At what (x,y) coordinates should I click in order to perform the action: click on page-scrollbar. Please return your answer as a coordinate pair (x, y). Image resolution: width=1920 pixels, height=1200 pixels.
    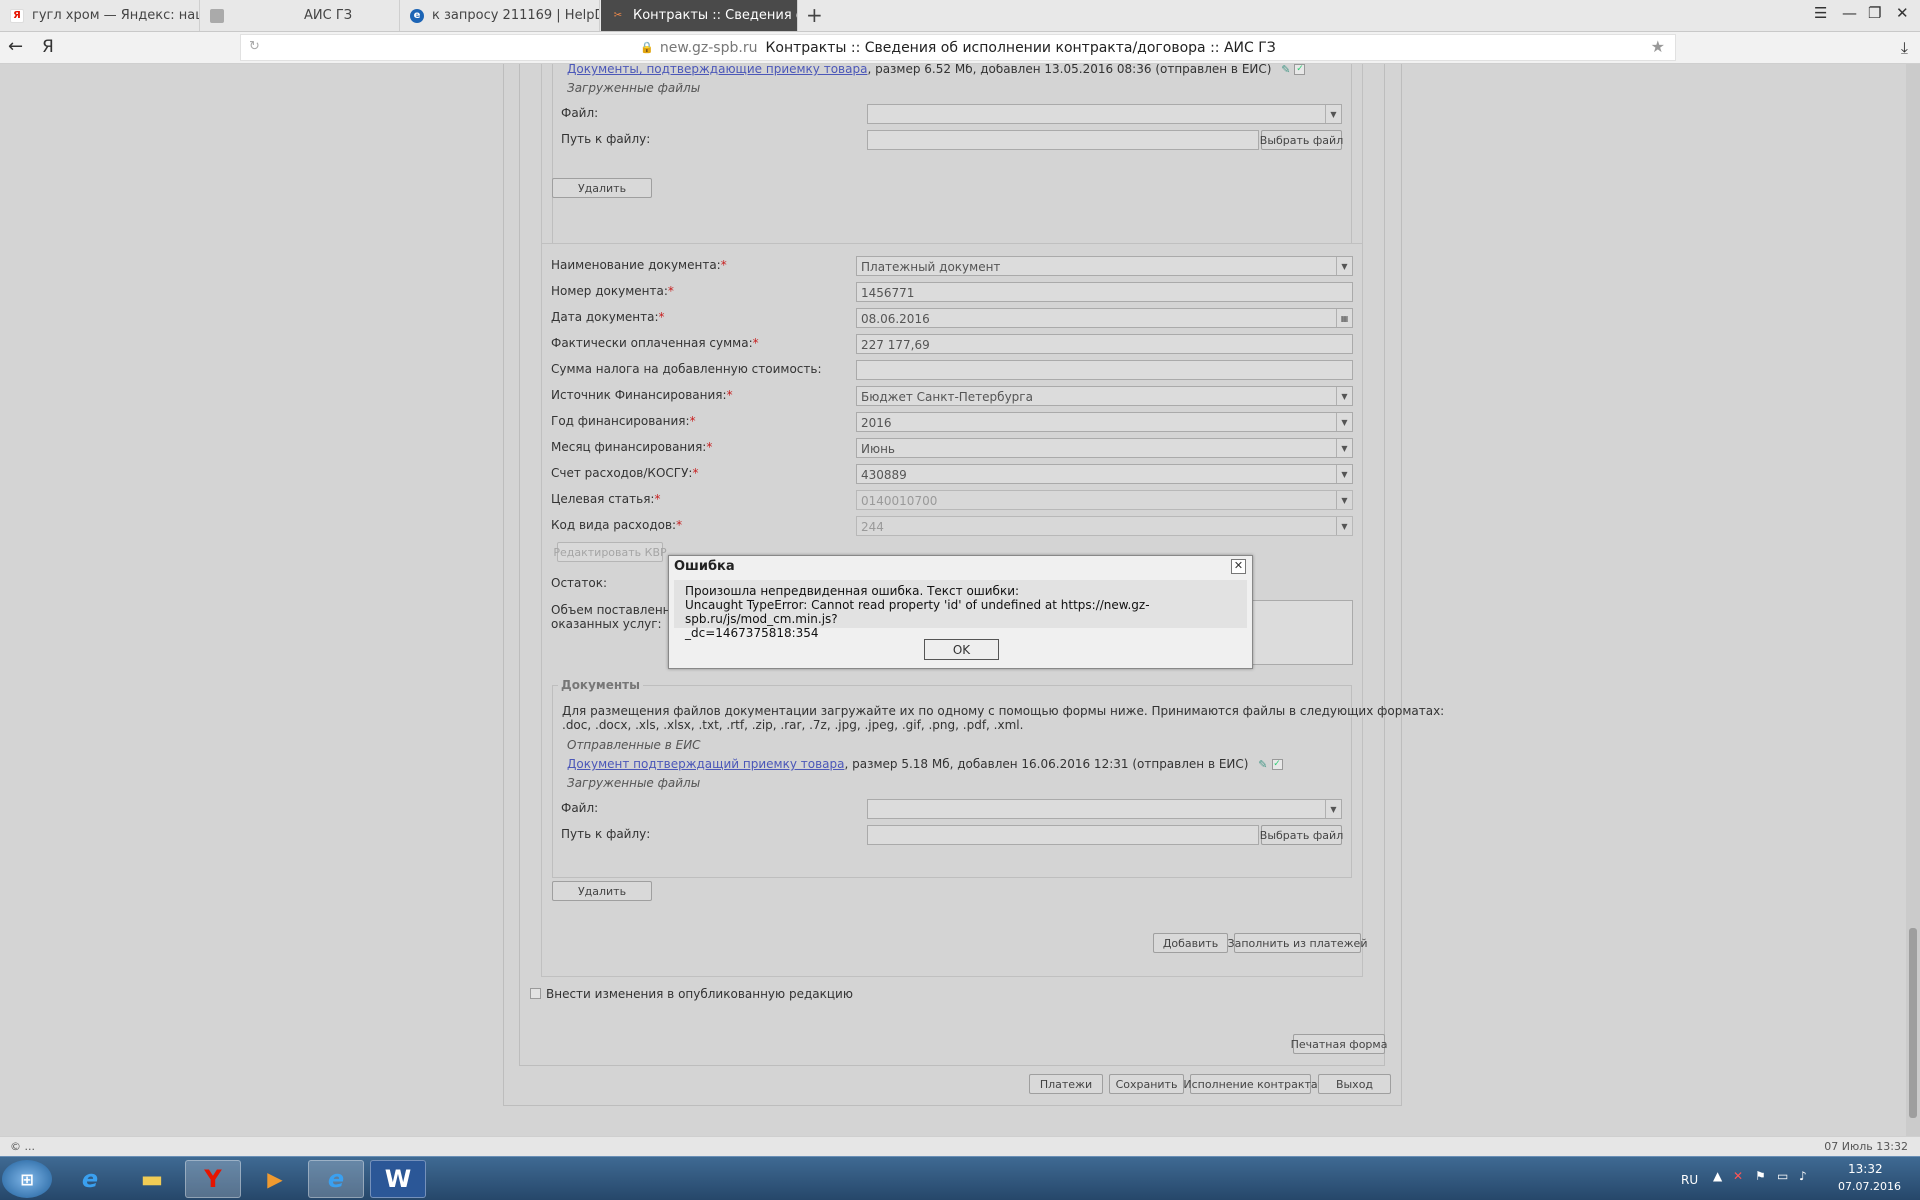
    Looking at the image, I should click on (1913, 600).